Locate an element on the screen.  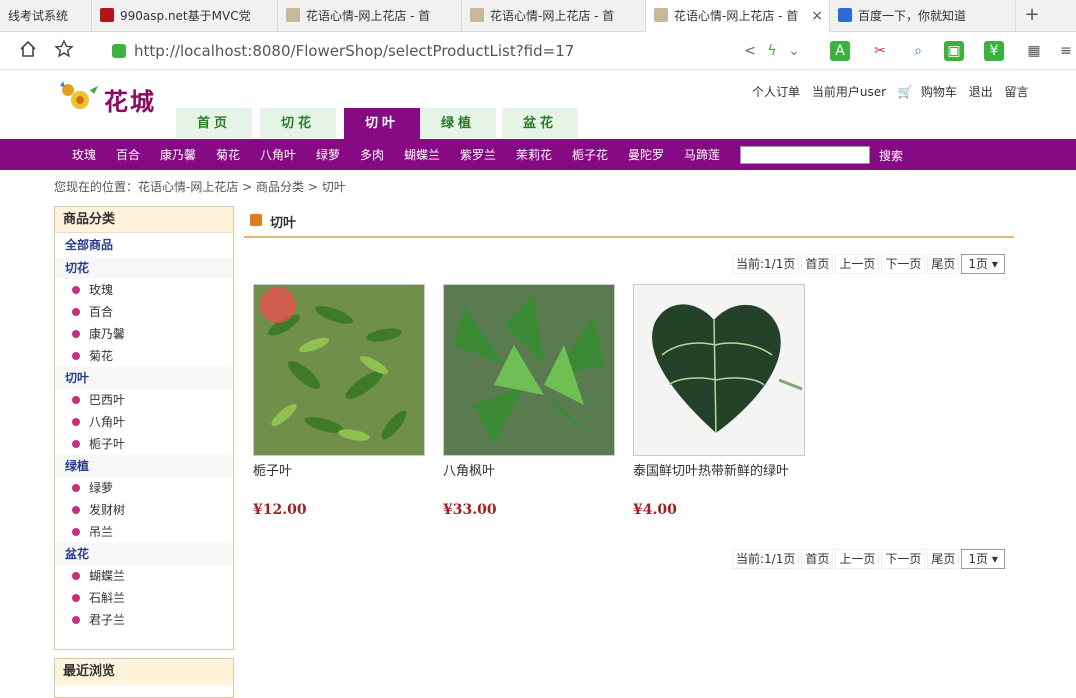
cart-icon: 🛒 is located at coordinates (905, 92).